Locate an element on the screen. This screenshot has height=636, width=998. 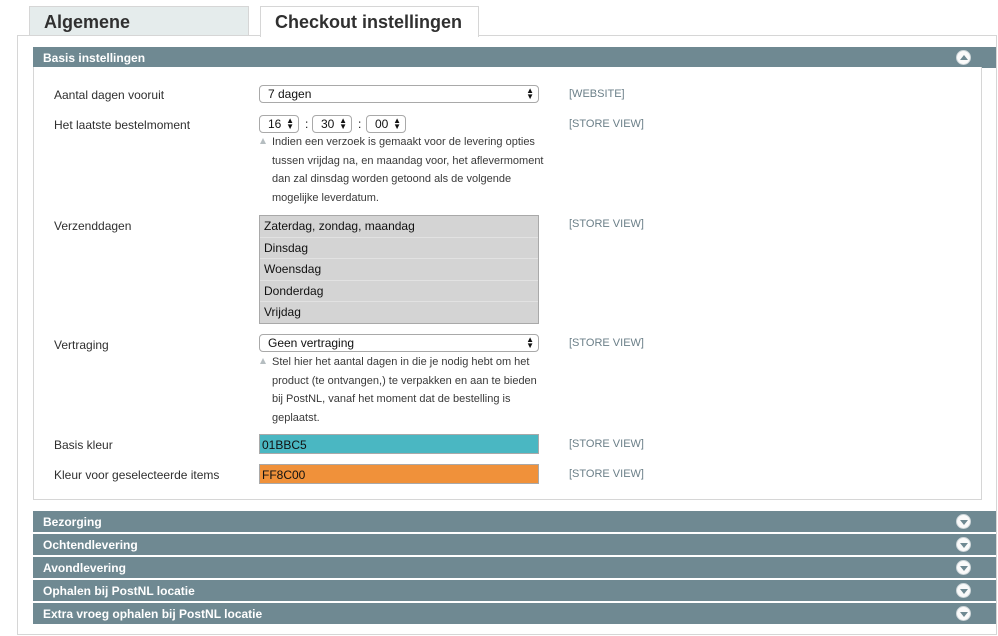
section-header-basic-settings: Basis instellingen is located at coordinates (514, 57).